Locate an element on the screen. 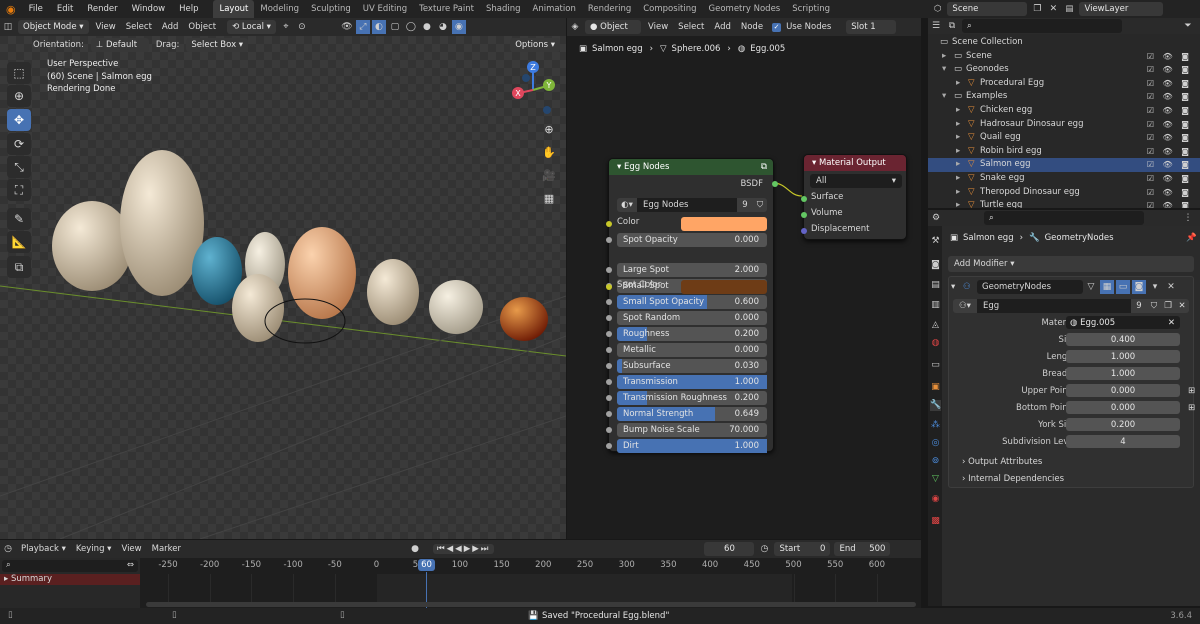  tool-tab-icon: ⚒ is located at coordinates (935, 241).